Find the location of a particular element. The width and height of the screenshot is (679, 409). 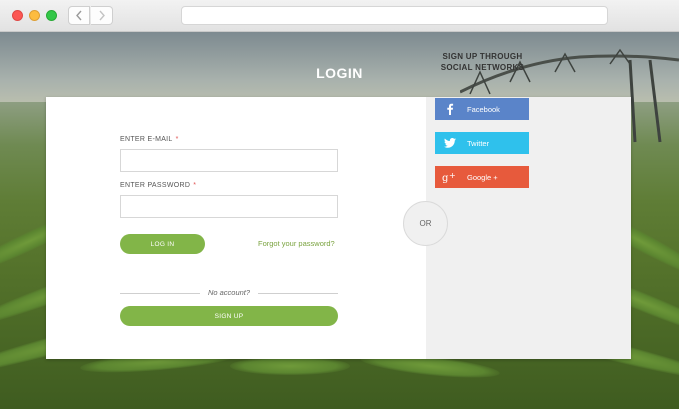

password-label-text: ENTER PASSWORD is located at coordinates (155, 185).